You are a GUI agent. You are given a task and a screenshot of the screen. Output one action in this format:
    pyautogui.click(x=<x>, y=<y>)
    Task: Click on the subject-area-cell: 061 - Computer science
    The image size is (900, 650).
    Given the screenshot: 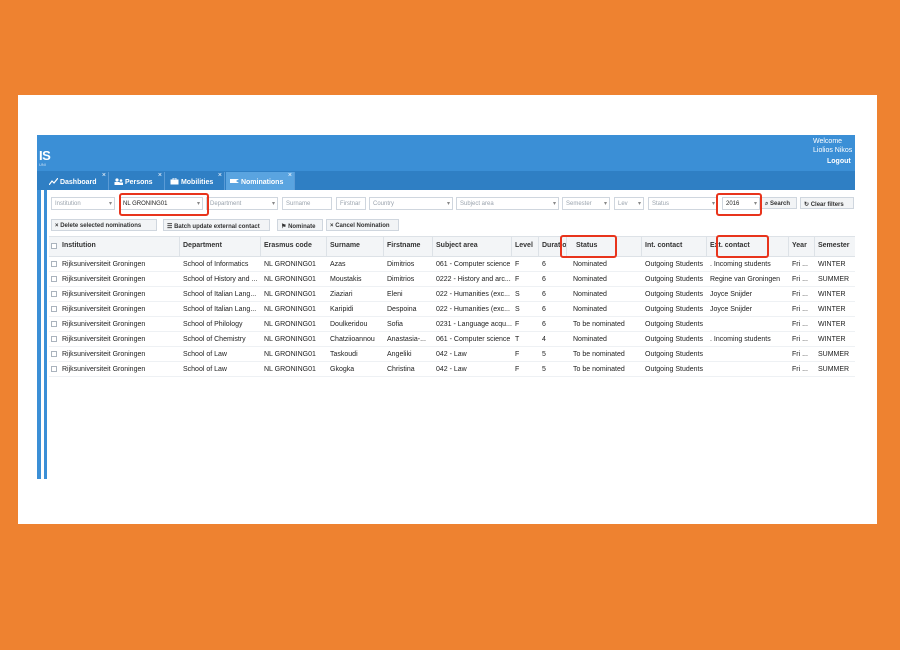 What is the action you would take?
    pyautogui.click(x=473, y=264)
    